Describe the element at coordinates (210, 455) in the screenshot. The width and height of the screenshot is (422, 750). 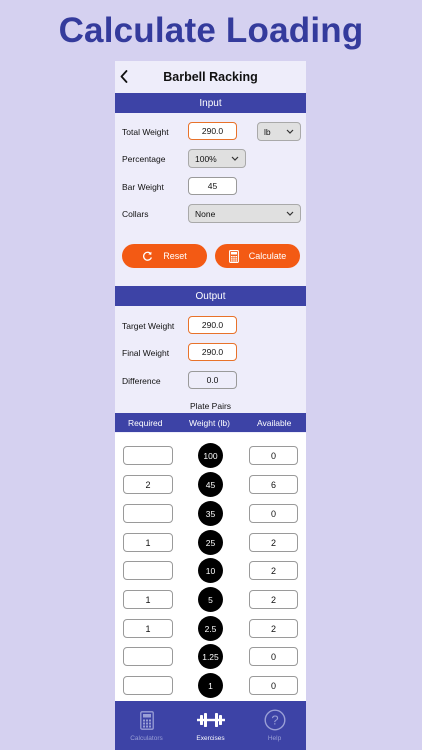
I see `plate-weight-badge: 100` at that location.